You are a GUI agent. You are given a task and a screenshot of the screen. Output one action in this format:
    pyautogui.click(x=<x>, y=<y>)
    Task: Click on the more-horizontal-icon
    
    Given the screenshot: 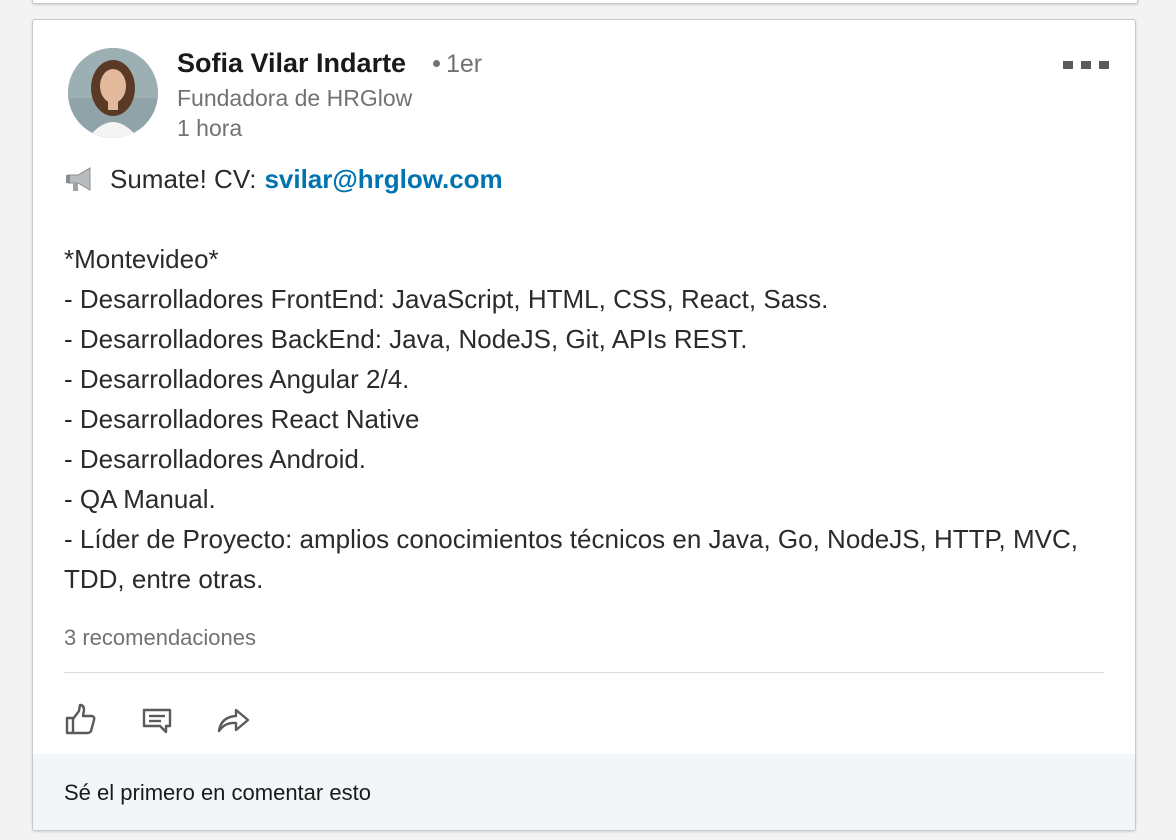 What is the action you would take?
    pyautogui.click(x=1068, y=65)
    